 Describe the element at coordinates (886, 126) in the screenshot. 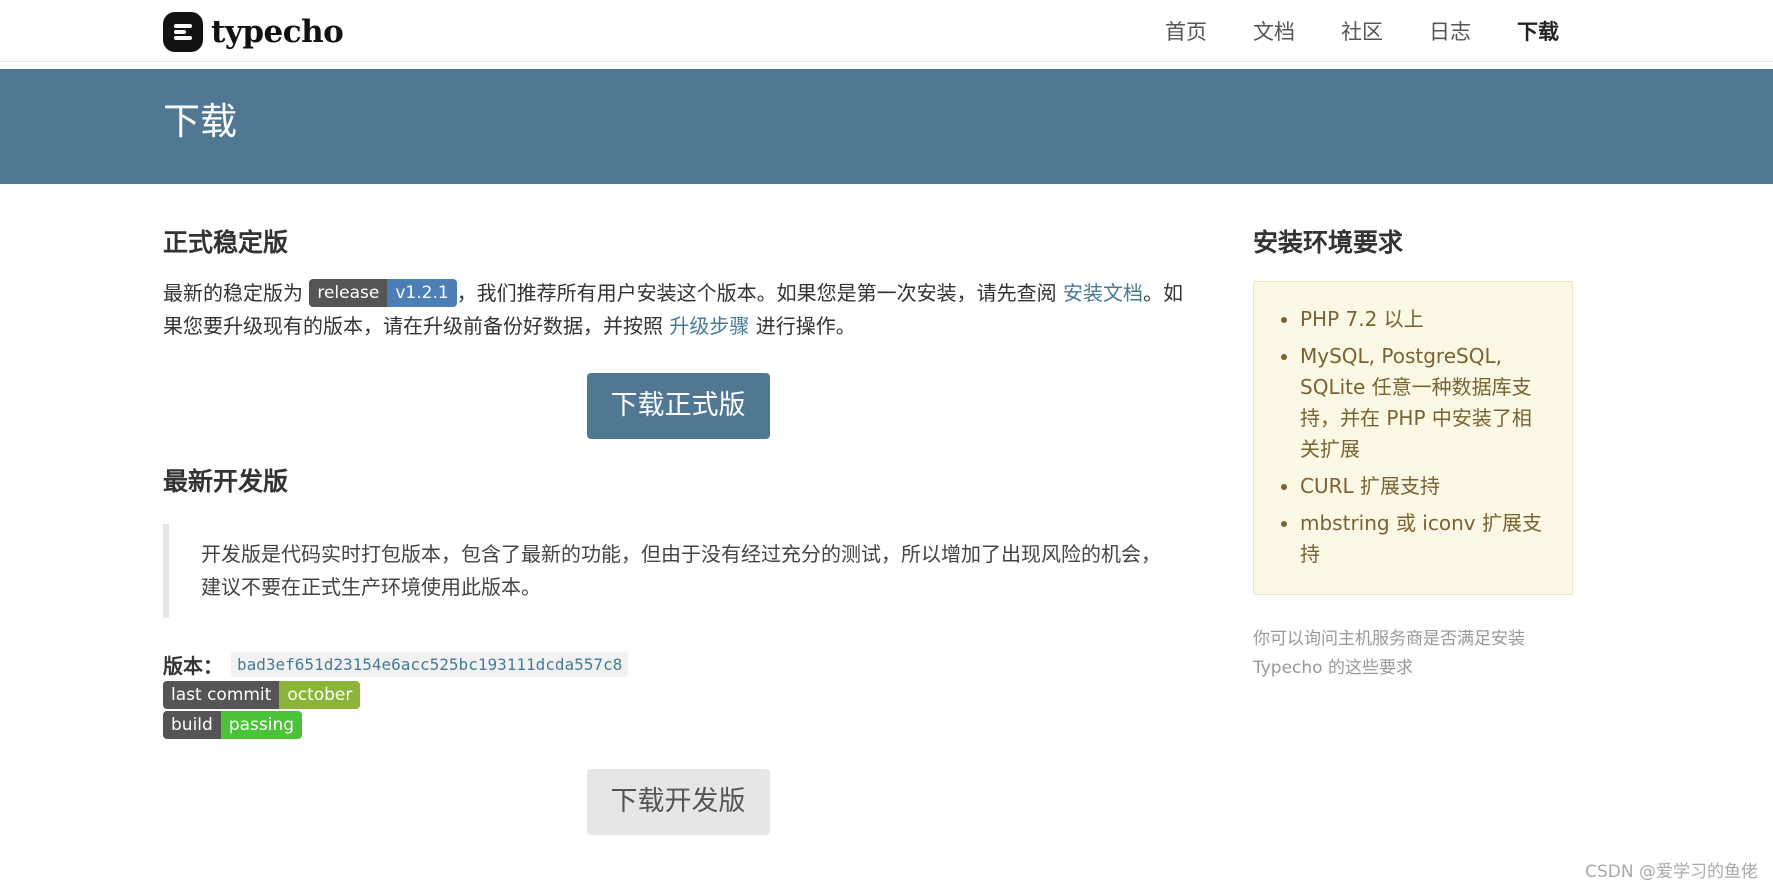

I see `page-banner: 下载` at that location.